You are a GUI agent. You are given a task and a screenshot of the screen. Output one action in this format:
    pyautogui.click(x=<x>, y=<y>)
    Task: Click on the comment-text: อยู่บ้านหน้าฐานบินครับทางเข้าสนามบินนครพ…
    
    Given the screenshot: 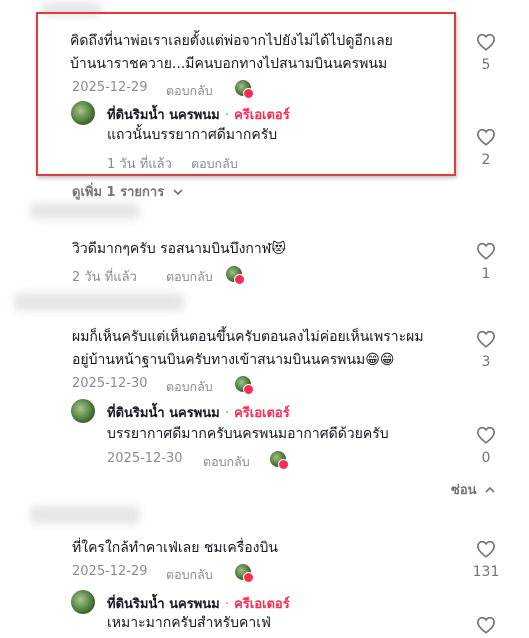 What is the action you would take?
    pyautogui.click(x=233, y=360)
    